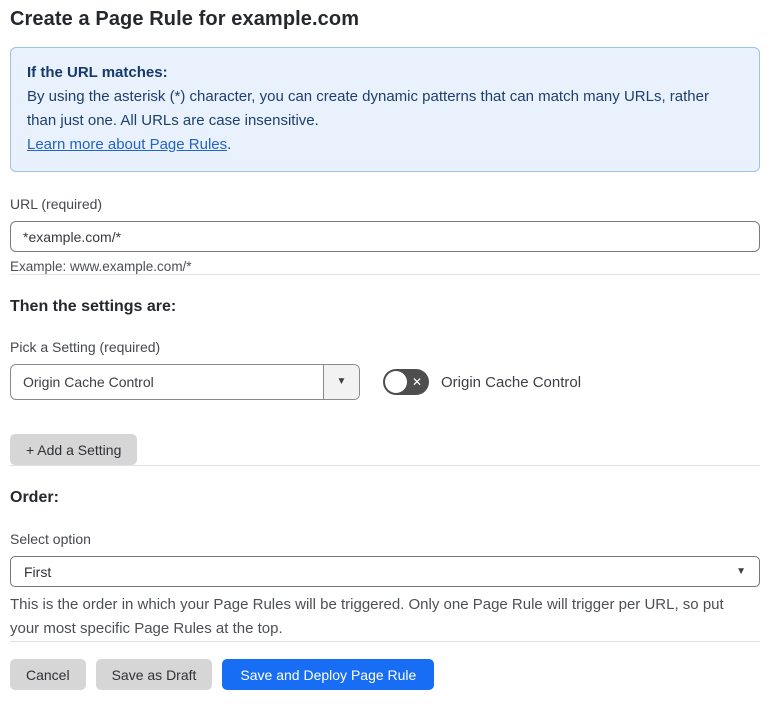 This screenshot has height=710, width=770. What do you see at coordinates (396, 382) in the screenshot?
I see `toggle-knob` at bounding box center [396, 382].